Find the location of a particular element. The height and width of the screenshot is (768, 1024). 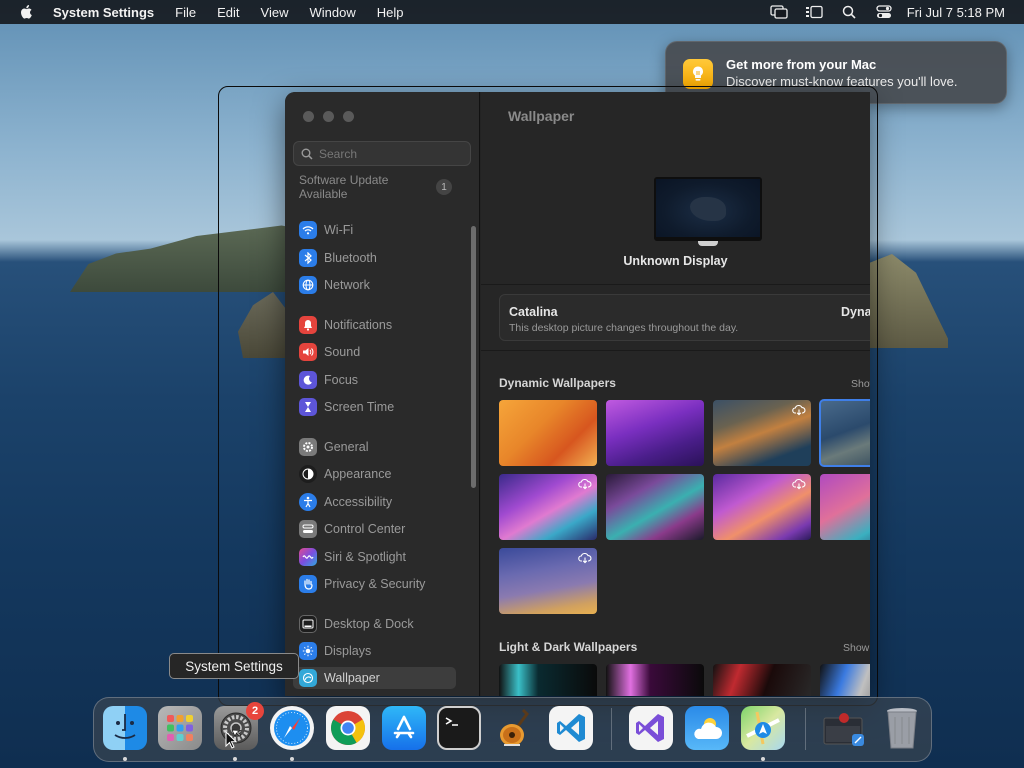

sidebar-item-appearance: Appearance is located at coordinates (345, 474).